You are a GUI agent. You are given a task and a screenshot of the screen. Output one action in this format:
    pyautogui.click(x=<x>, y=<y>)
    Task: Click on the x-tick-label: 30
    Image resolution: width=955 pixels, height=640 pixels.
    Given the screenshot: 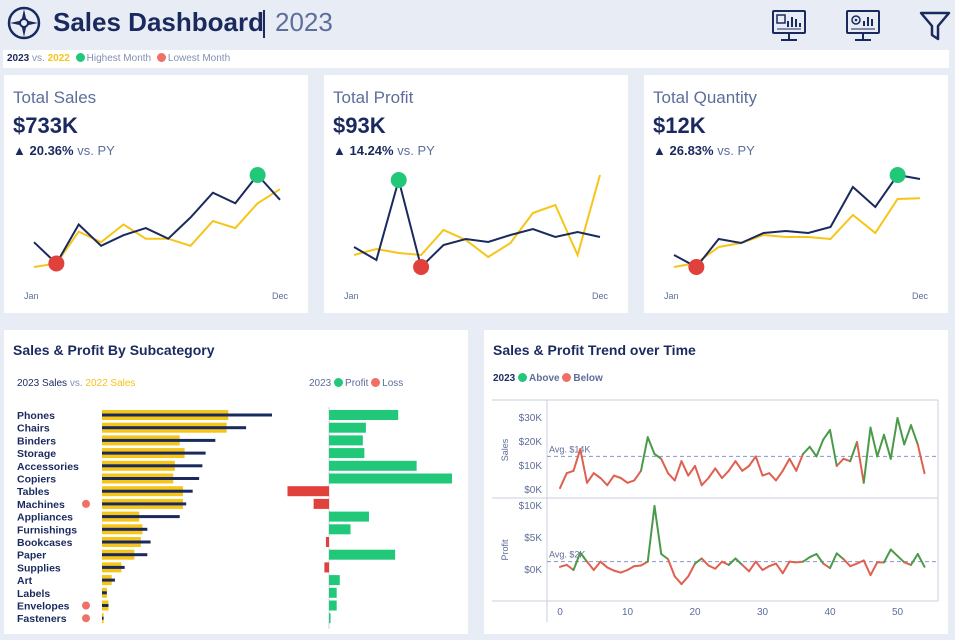 What is the action you would take?
    pyautogui.click(x=763, y=612)
    